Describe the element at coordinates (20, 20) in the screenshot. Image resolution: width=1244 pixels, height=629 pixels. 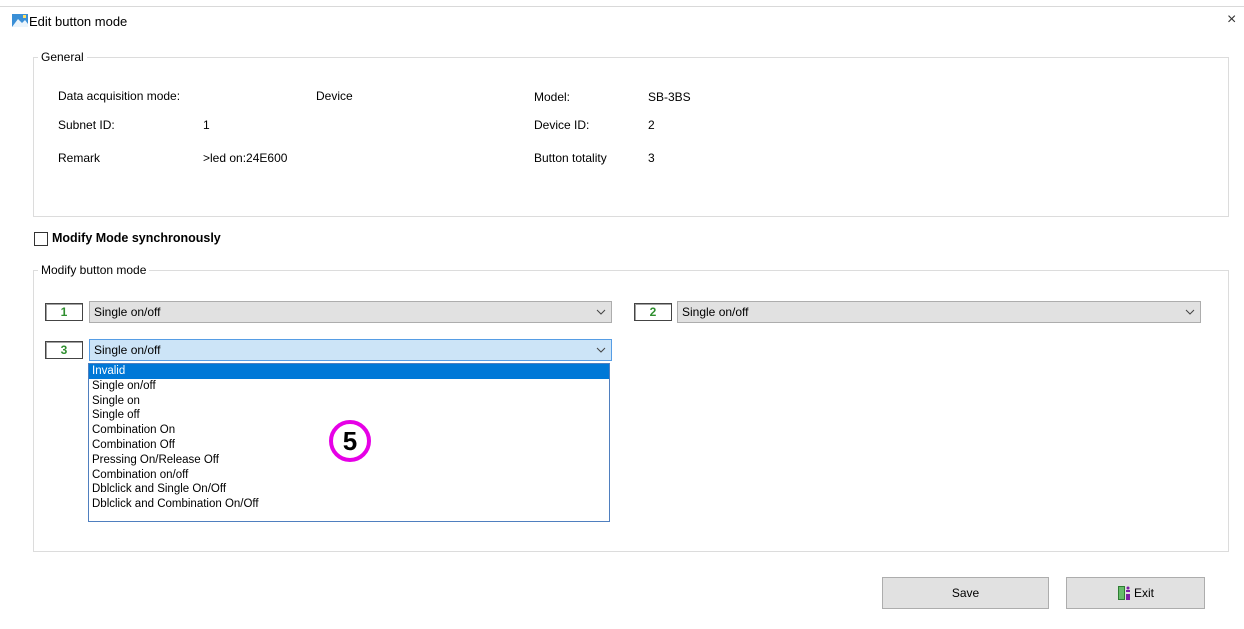
I see `app-icon` at that location.